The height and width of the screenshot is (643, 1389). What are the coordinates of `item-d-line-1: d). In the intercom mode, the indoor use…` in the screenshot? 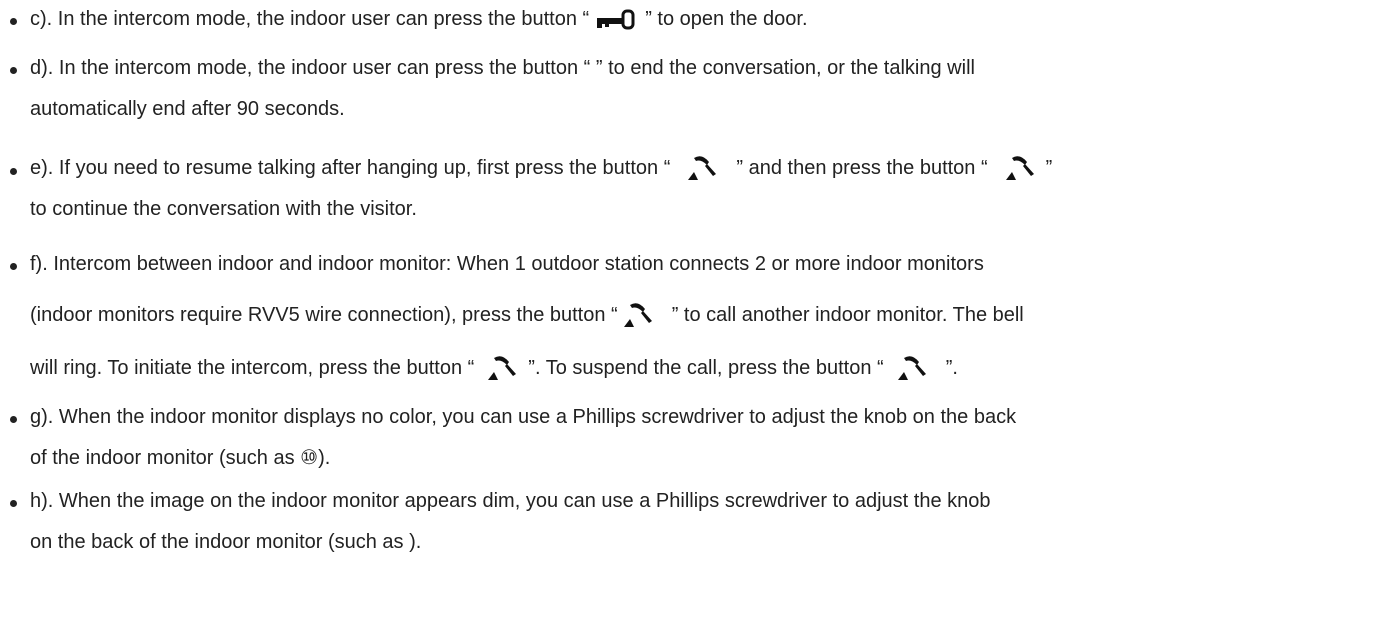 It's located at (502, 68).